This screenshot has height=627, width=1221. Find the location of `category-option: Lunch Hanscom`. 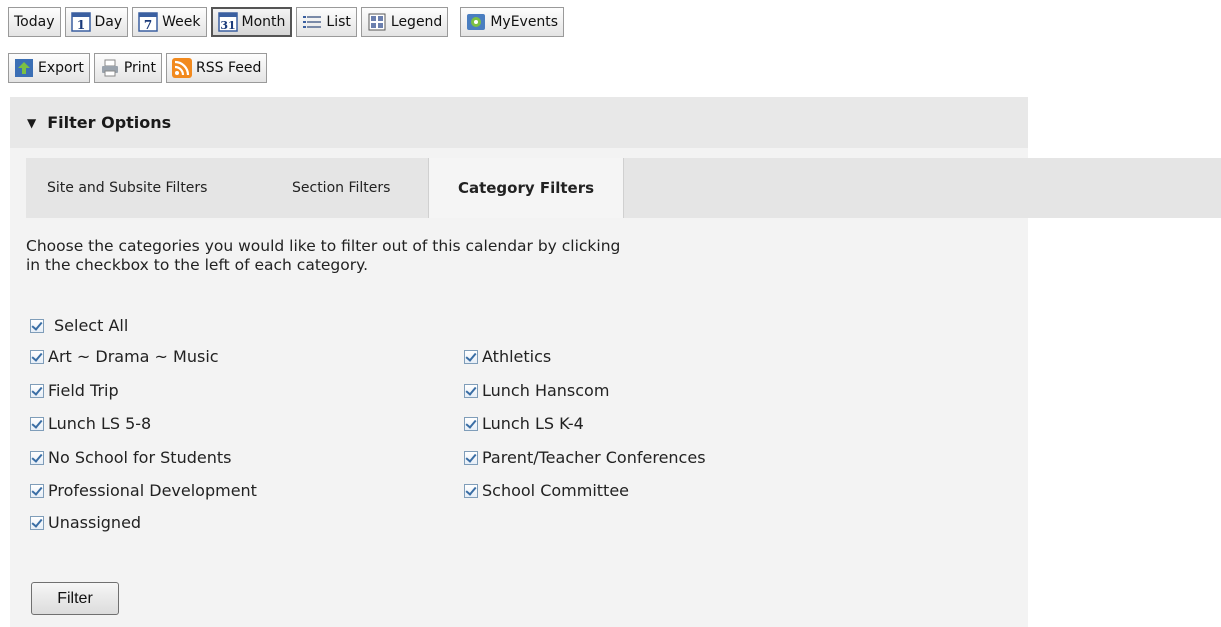

category-option: Lunch Hanscom is located at coordinates (536, 390).